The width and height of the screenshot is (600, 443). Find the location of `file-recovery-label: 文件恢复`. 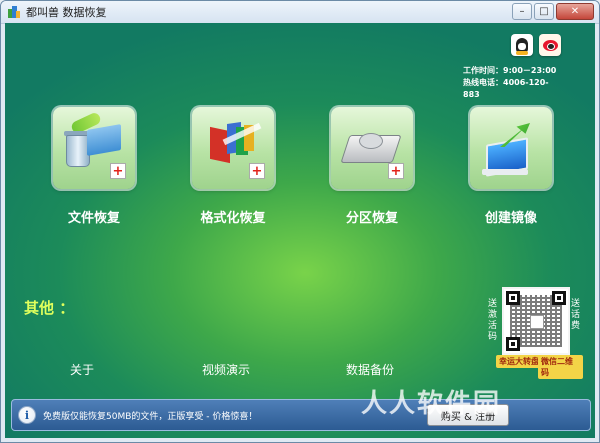

file-recovery-label: 文件恢复 is located at coordinates (94, 216).